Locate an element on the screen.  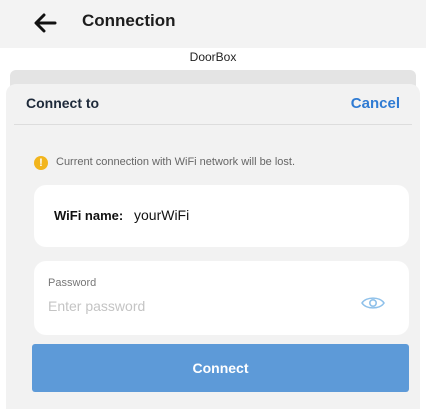
password-label: Password is located at coordinates (72, 283).